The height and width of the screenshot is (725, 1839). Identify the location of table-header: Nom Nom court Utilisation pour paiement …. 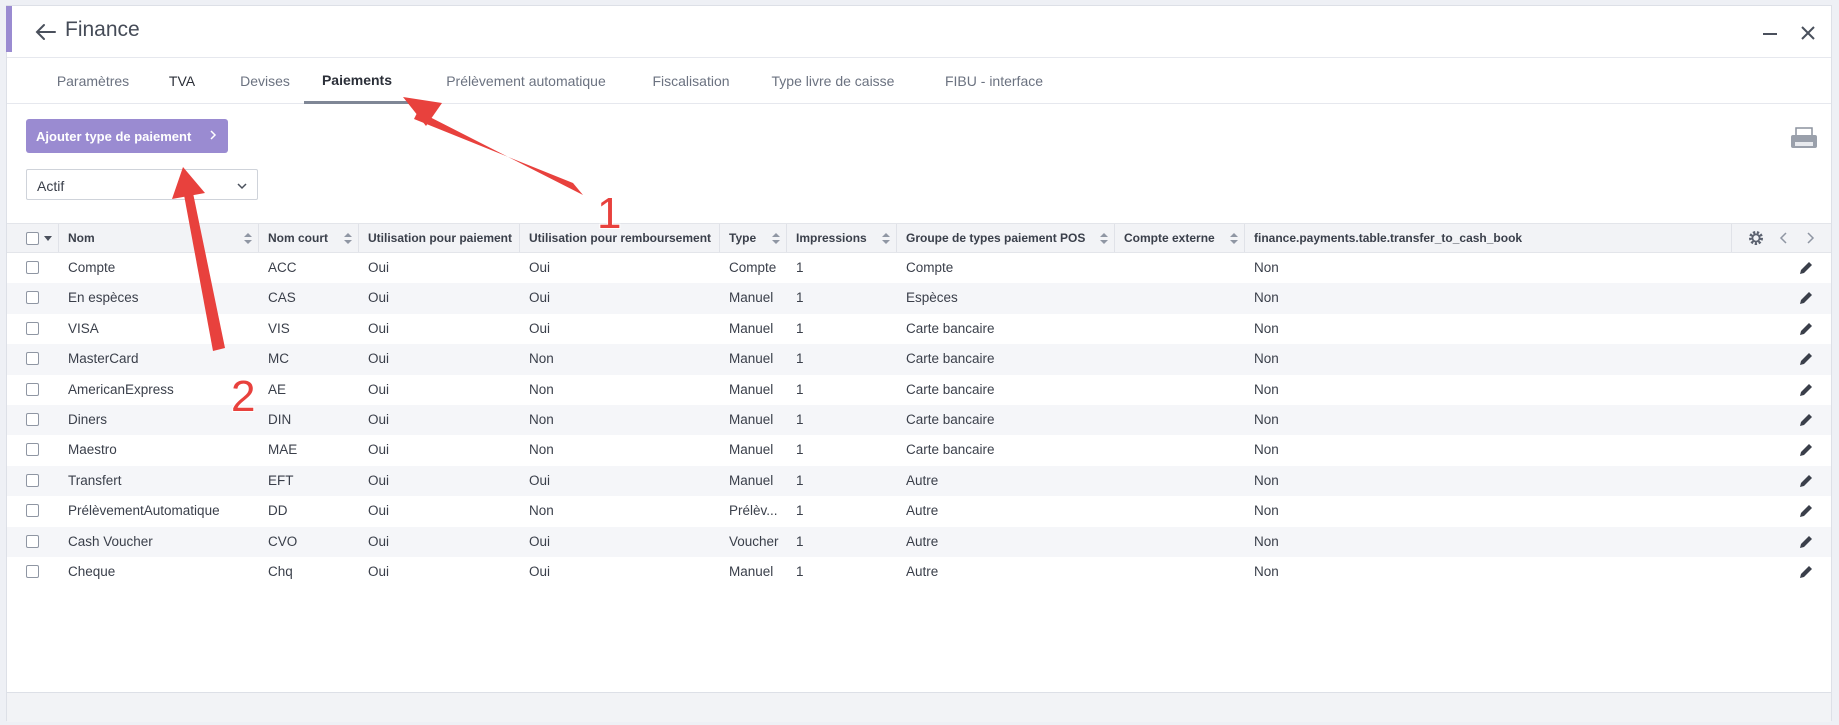
(919, 238).